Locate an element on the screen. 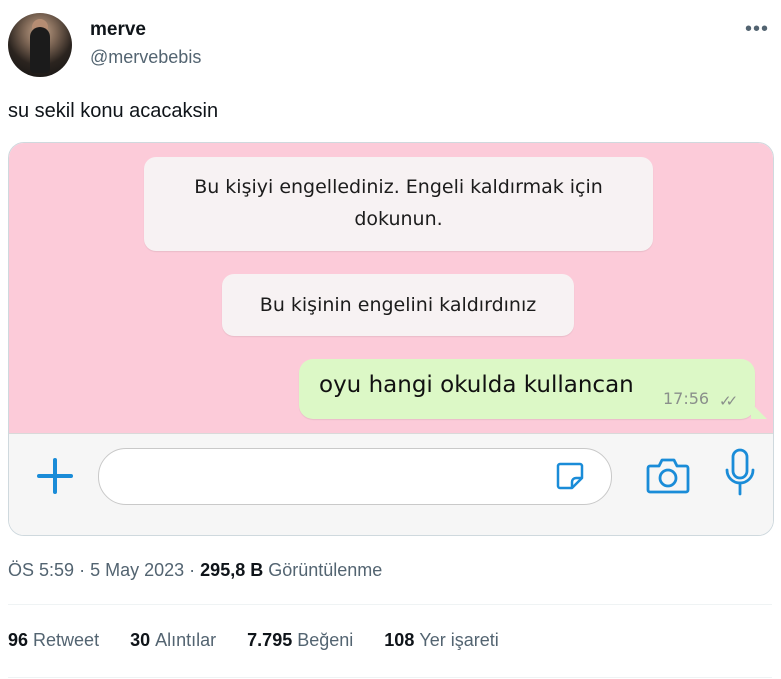  likes-count: 7.795 is located at coordinates (270, 640).